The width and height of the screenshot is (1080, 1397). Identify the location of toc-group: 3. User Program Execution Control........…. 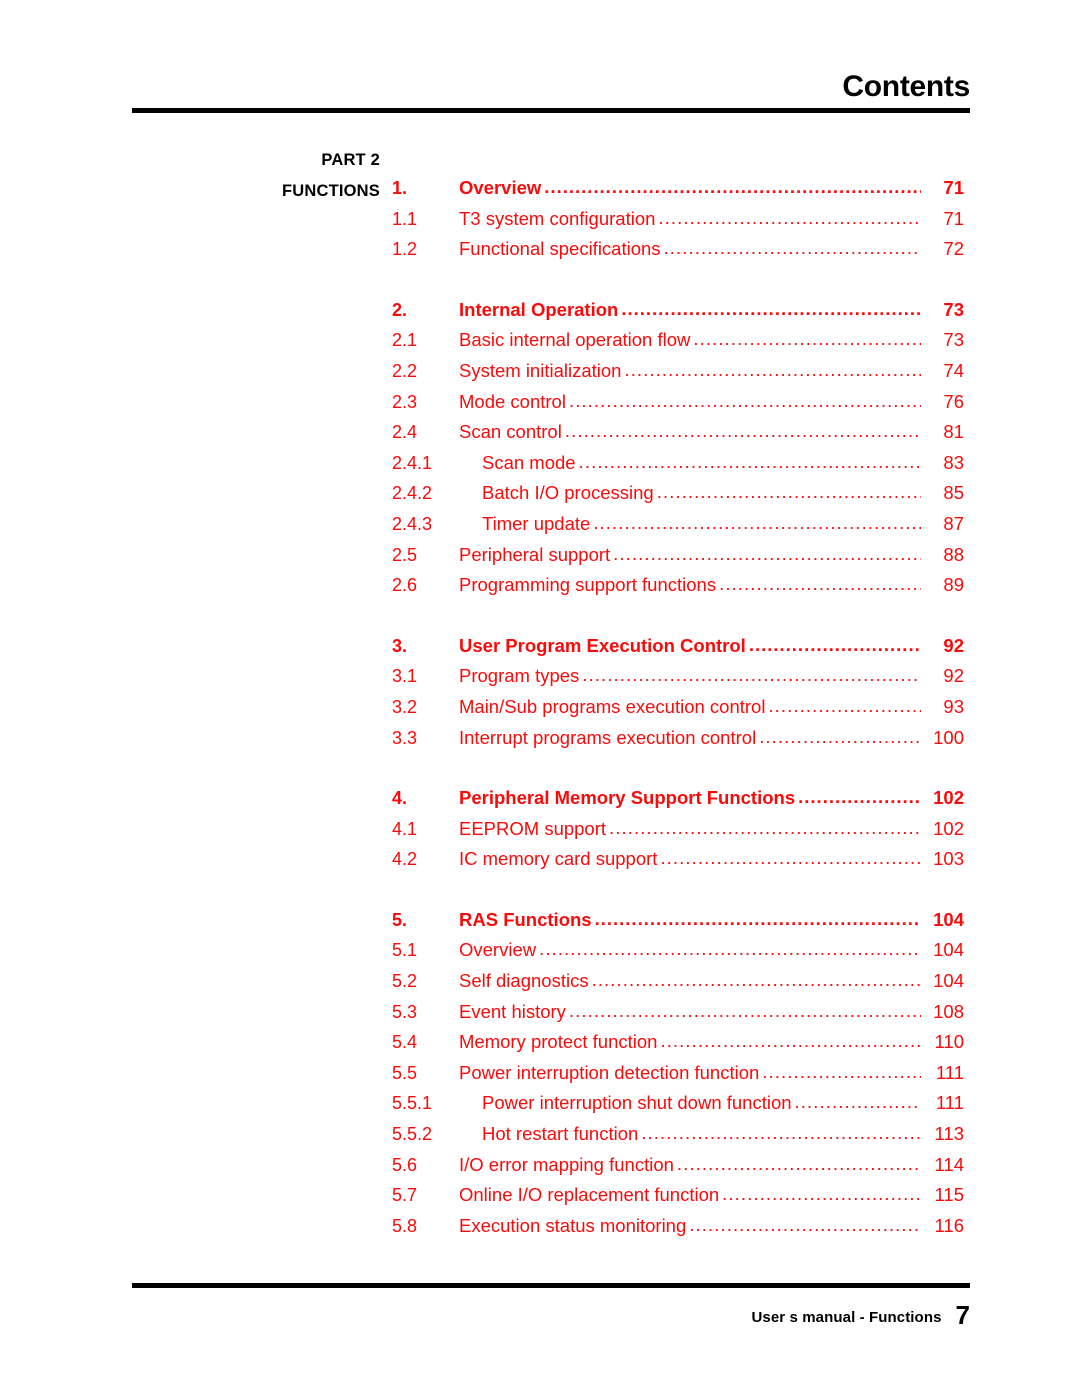
(678, 695).